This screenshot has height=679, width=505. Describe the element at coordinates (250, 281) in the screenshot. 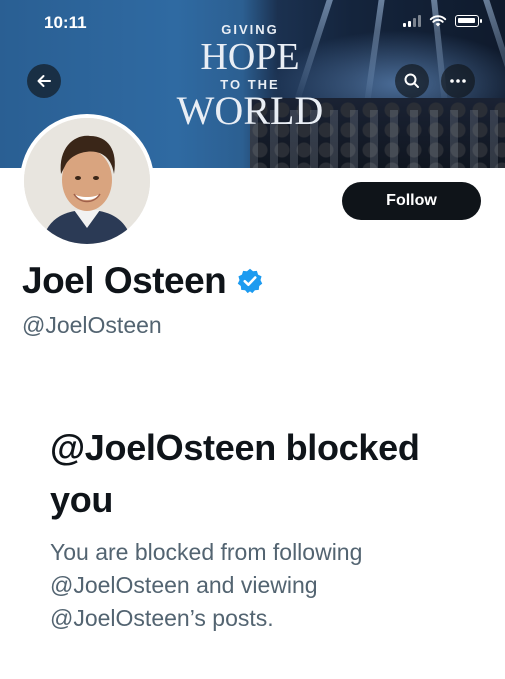

I see `verified-badge-icon` at that location.